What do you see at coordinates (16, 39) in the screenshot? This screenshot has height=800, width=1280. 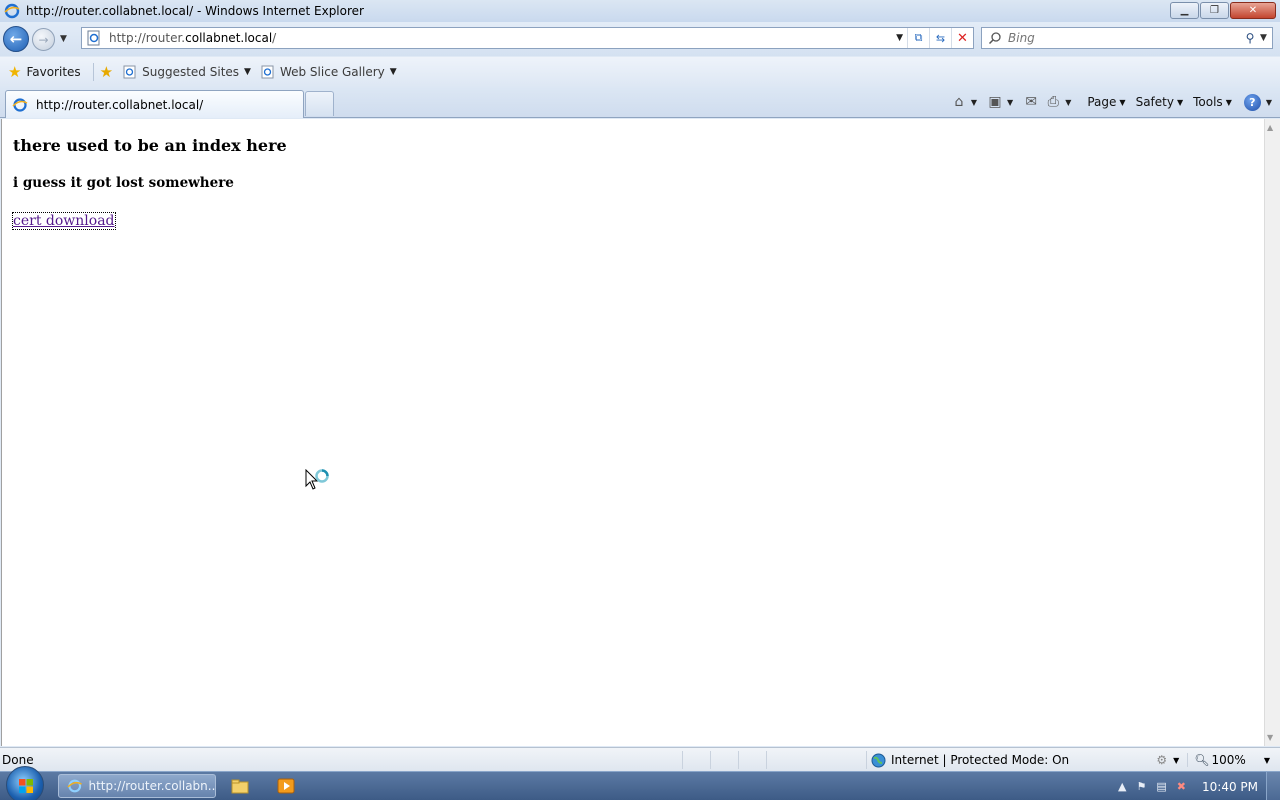 I see `back-button: ←` at bounding box center [16, 39].